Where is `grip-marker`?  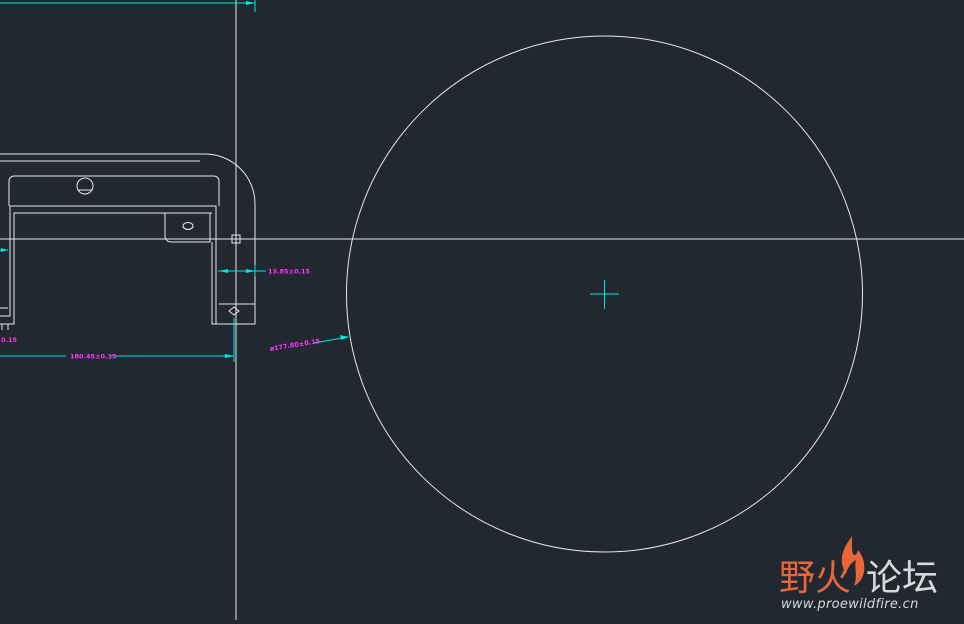
grip-marker is located at coordinates (234, 311).